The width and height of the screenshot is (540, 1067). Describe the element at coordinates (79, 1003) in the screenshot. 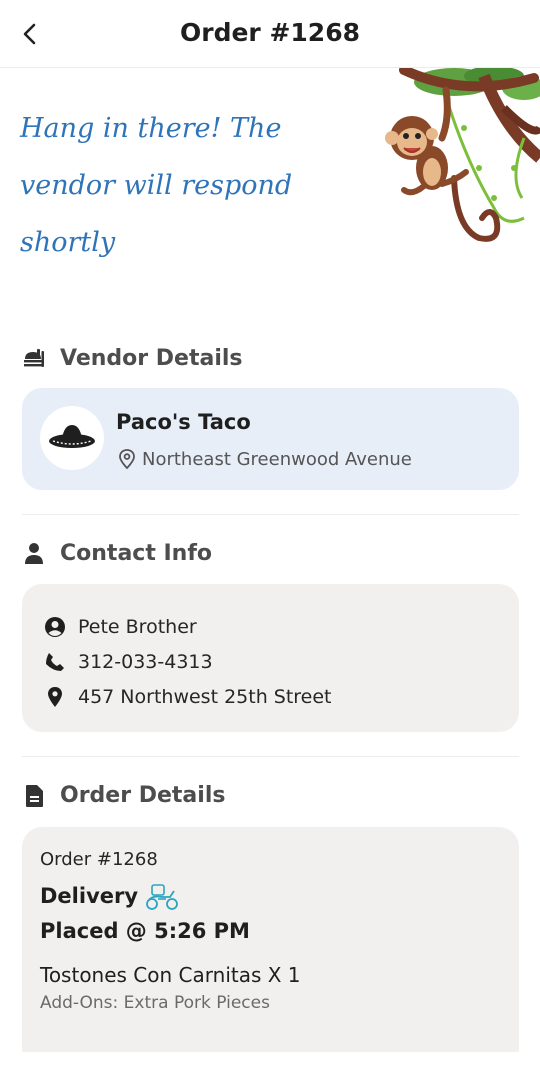

I see `addons-label: Add-Ons:` at that location.